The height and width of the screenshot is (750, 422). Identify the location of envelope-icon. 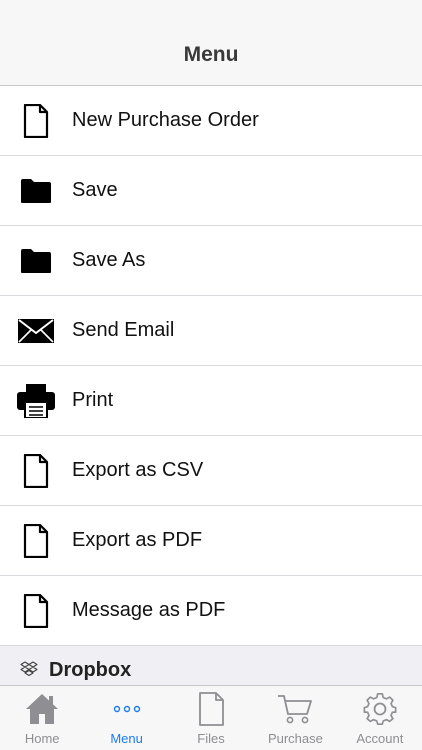
(36, 331).